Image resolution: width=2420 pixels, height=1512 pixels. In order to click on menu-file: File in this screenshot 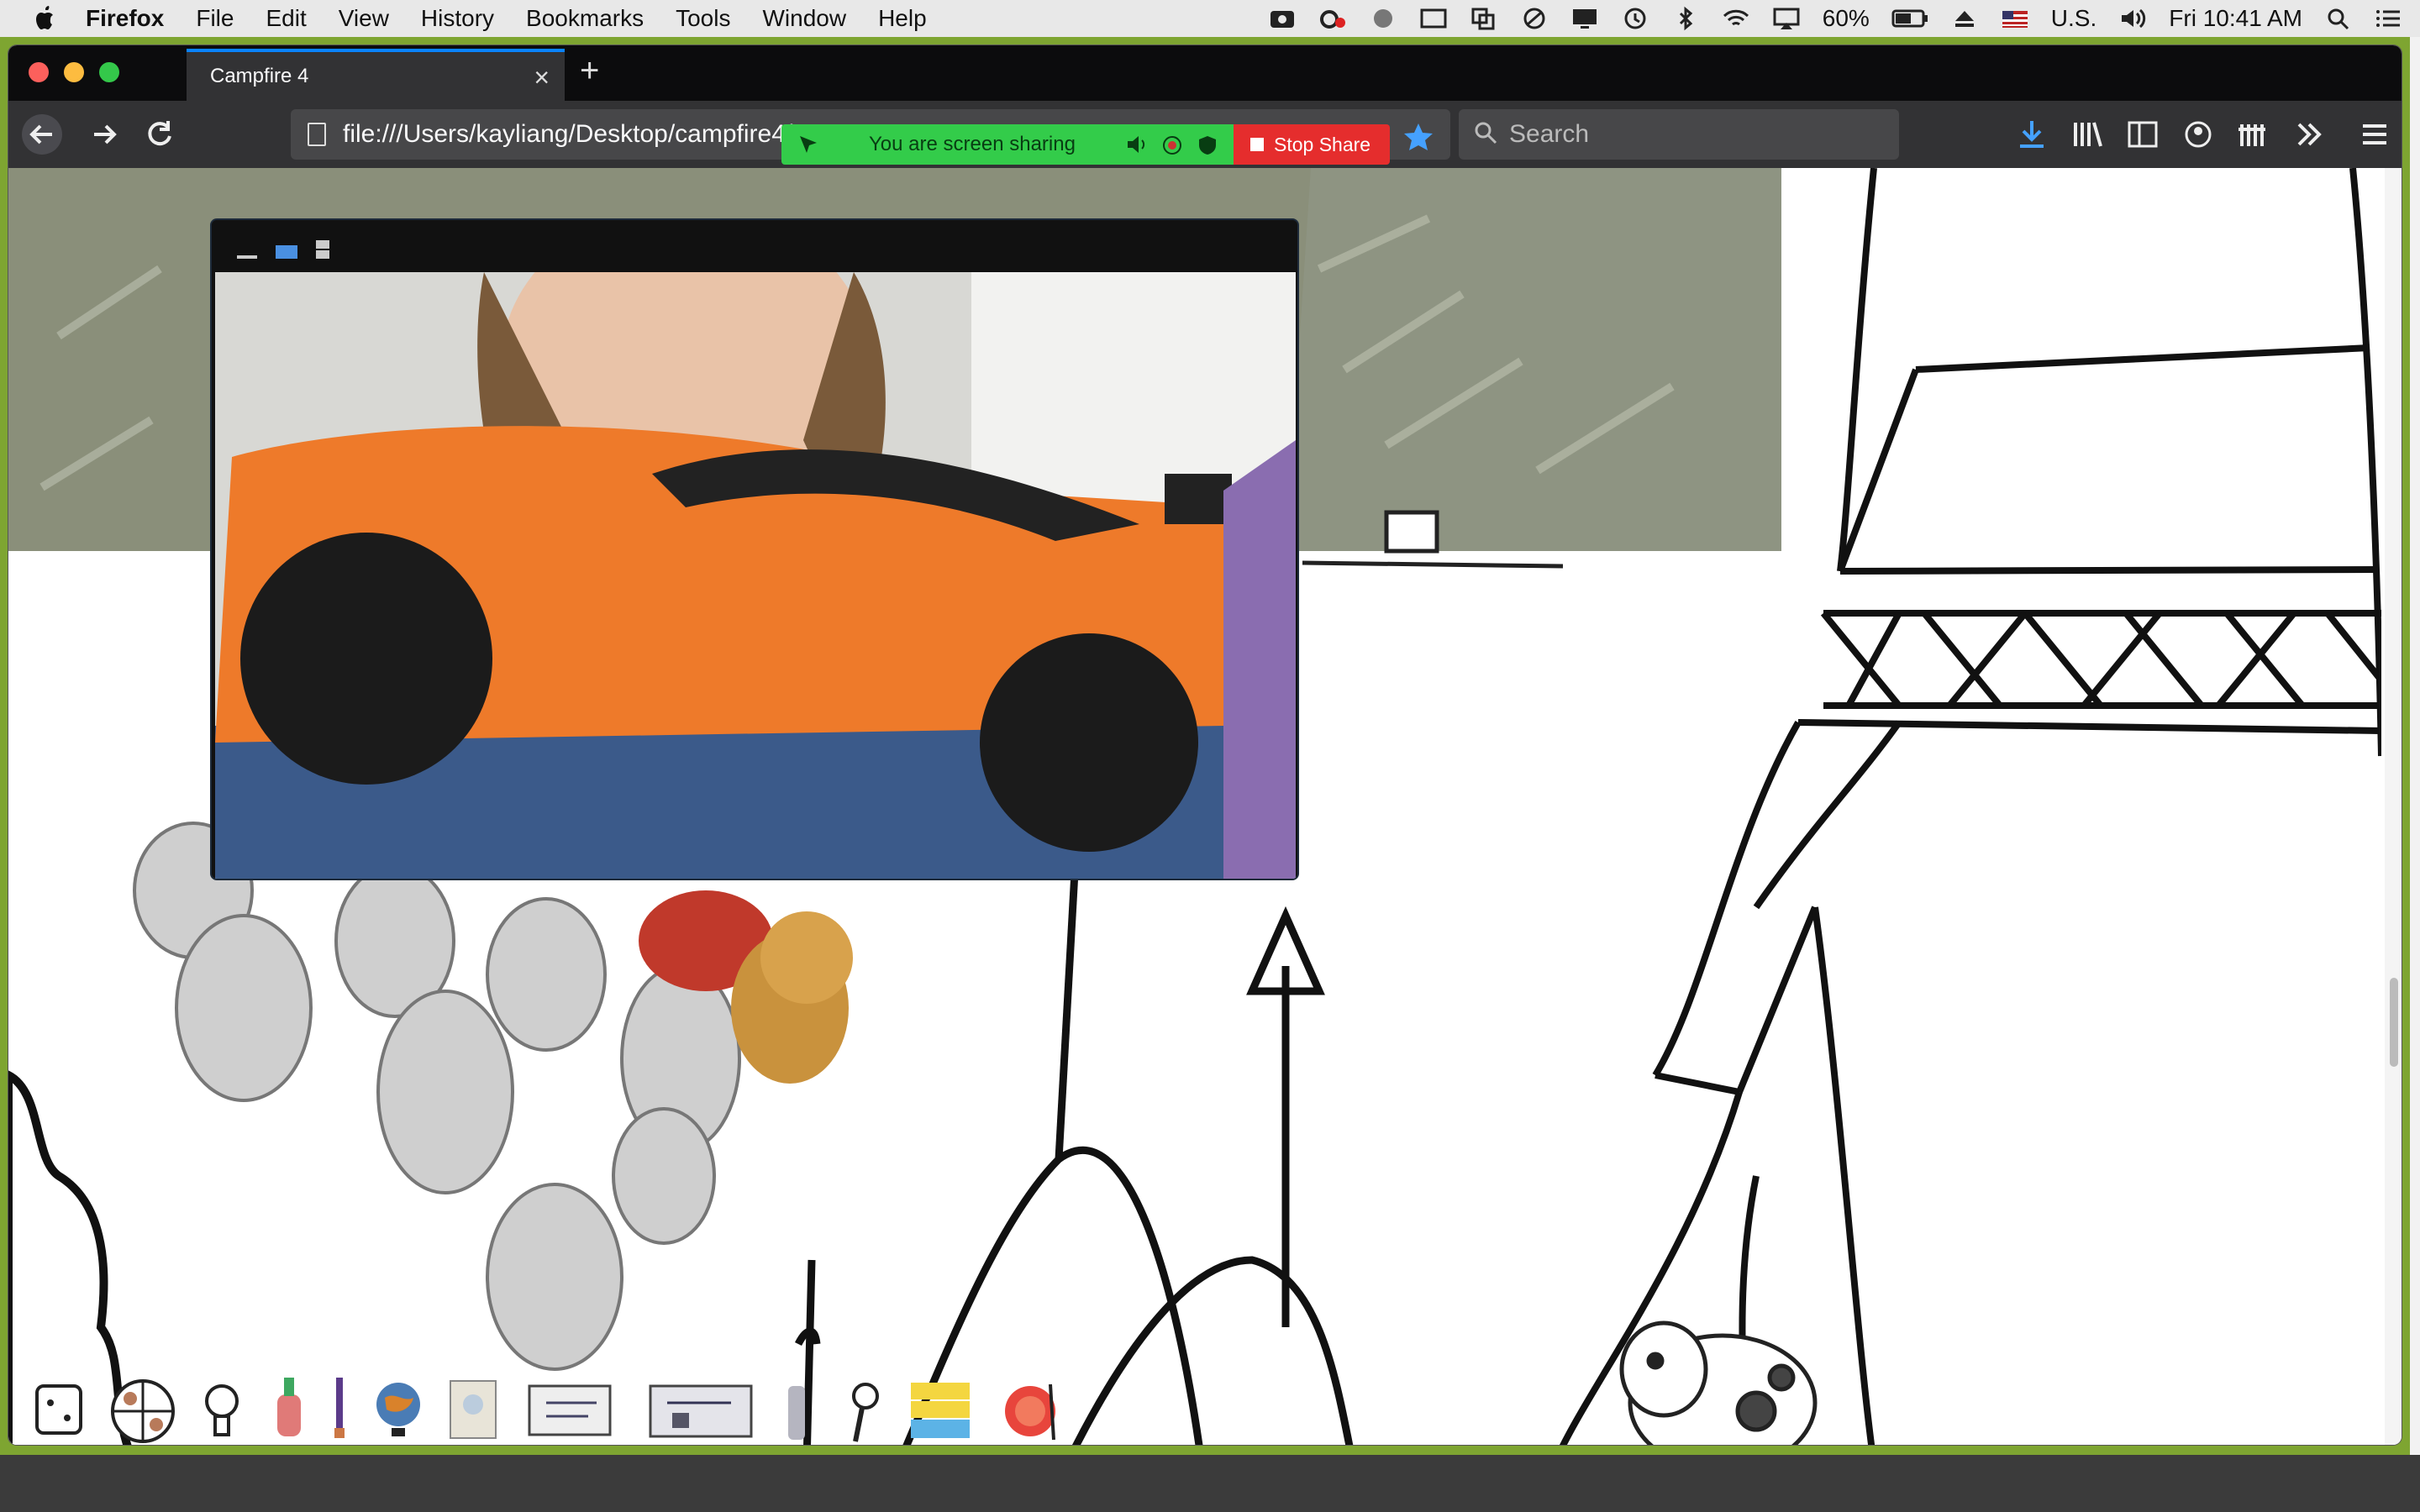, I will do `click(215, 18)`.